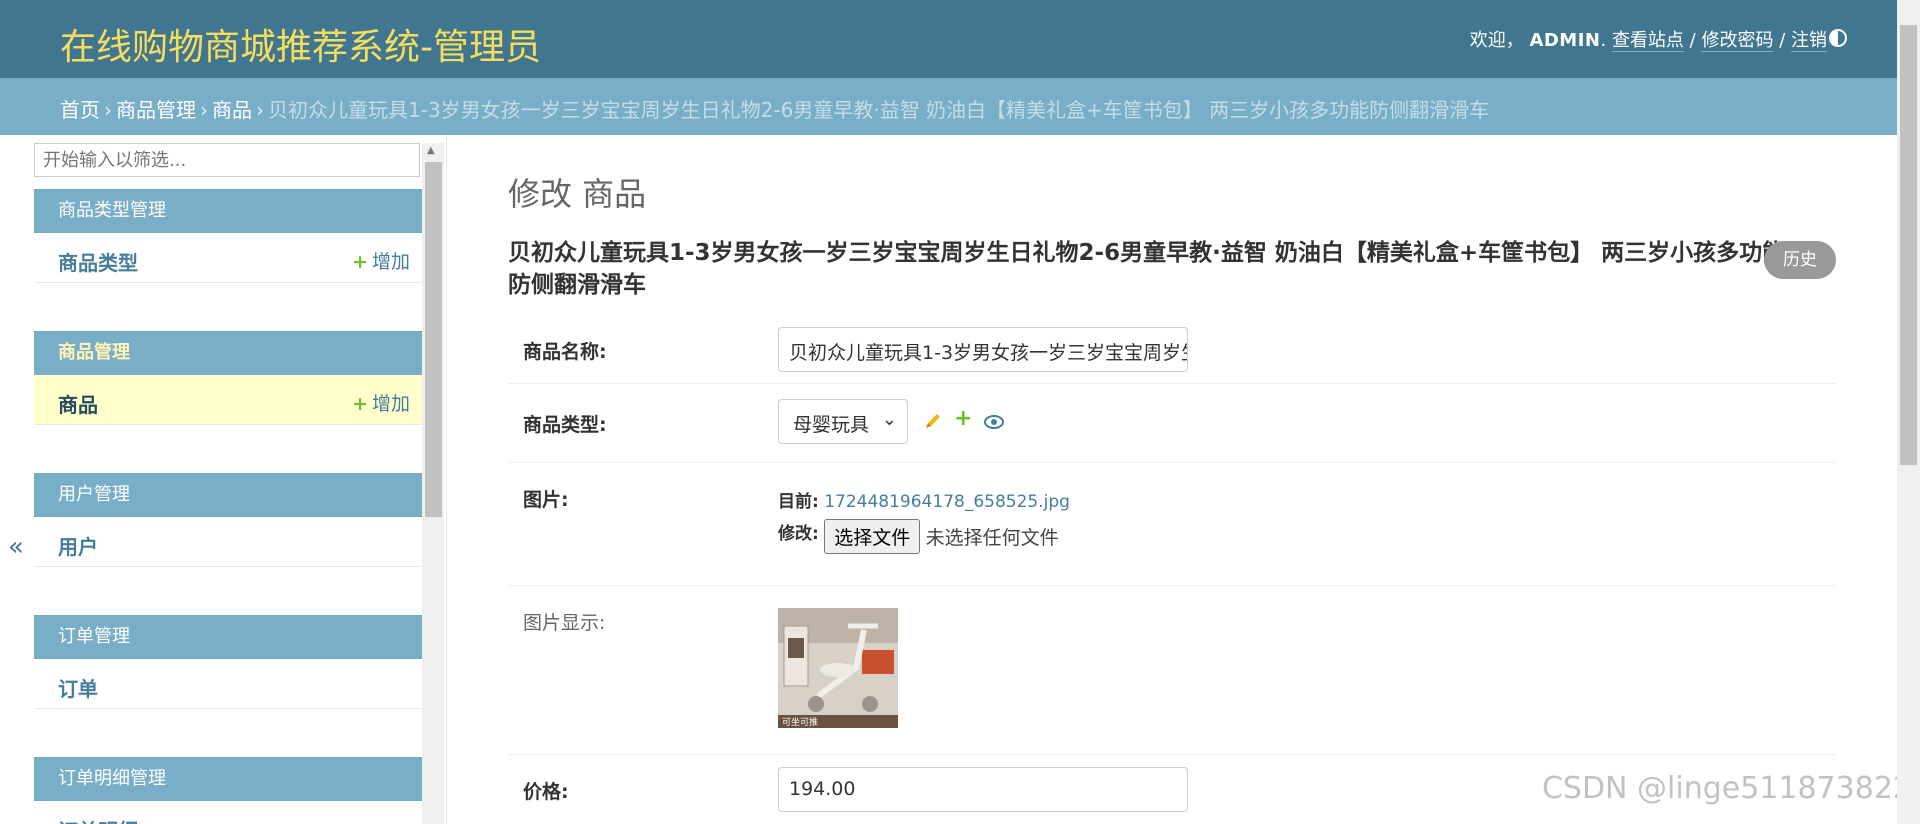  Describe the element at coordinates (228, 258) in the screenshot. I see `sidebar-item-product-type: 商品类型 + 增加` at that location.